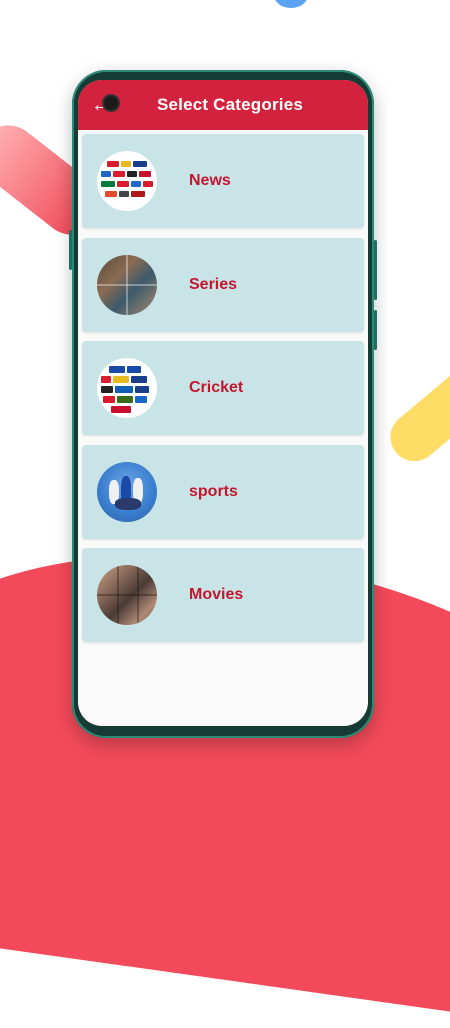  I want to click on category-card-movies: Movies, so click(223, 595).